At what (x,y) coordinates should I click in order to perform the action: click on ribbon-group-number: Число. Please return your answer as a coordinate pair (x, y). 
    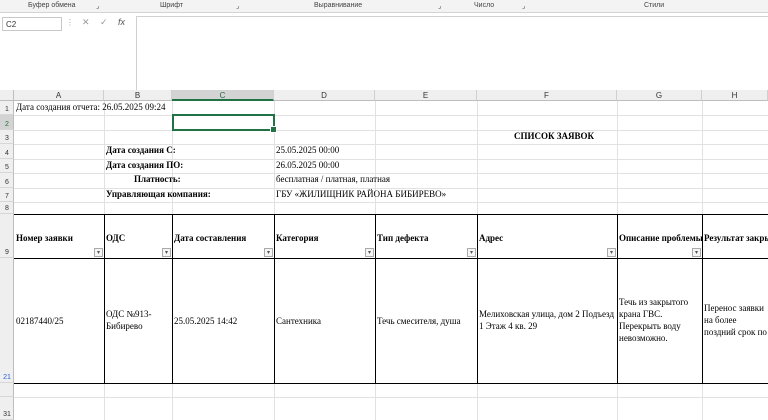
    Looking at the image, I should click on (484, 5).